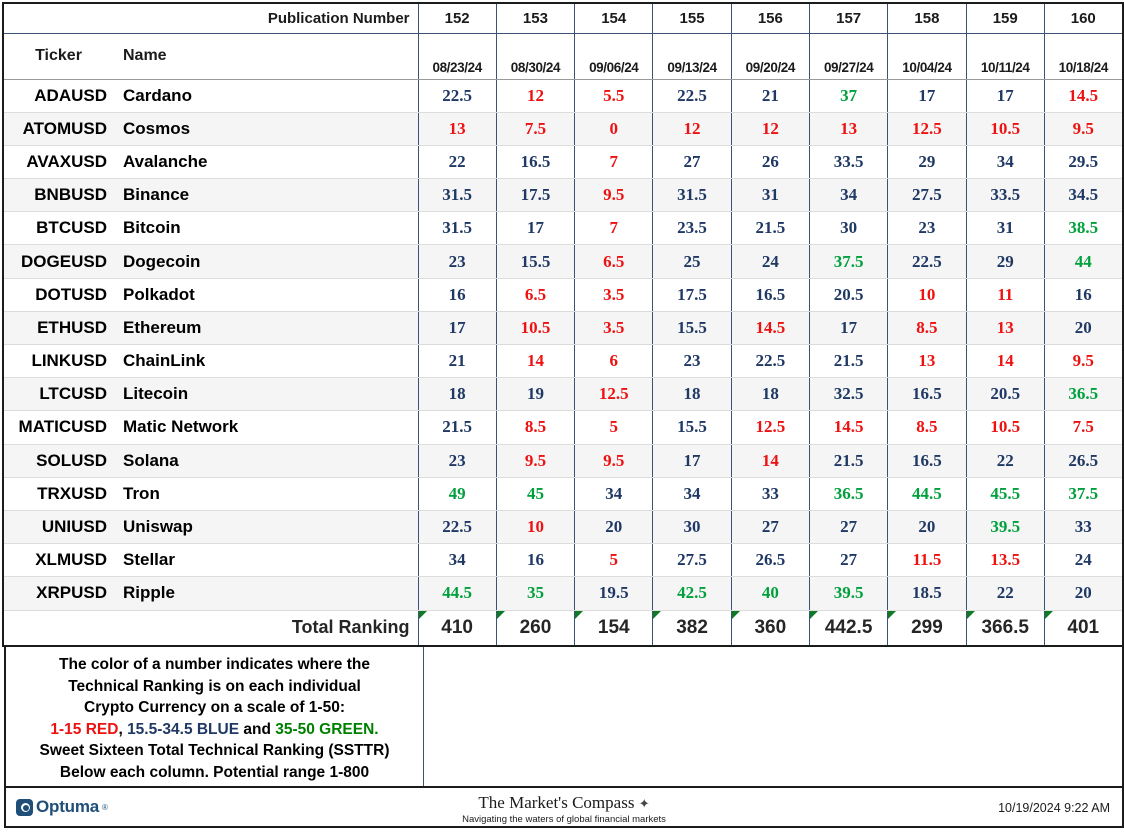 Image resolution: width=1124 pixels, height=836 pixels. What do you see at coordinates (58, 593) in the screenshot?
I see `ticker-cell: XRPUSD` at bounding box center [58, 593].